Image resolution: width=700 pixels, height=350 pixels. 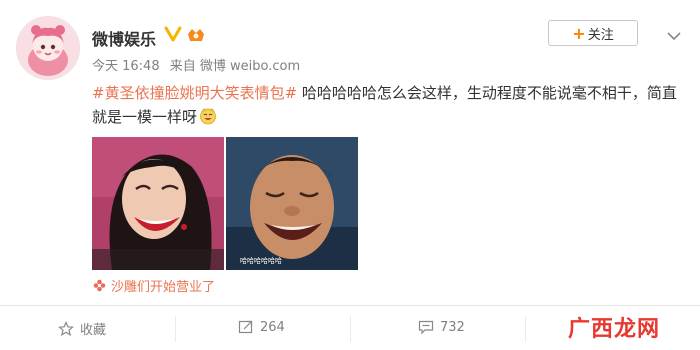 I want to click on divider, so click(x=350, y=305).